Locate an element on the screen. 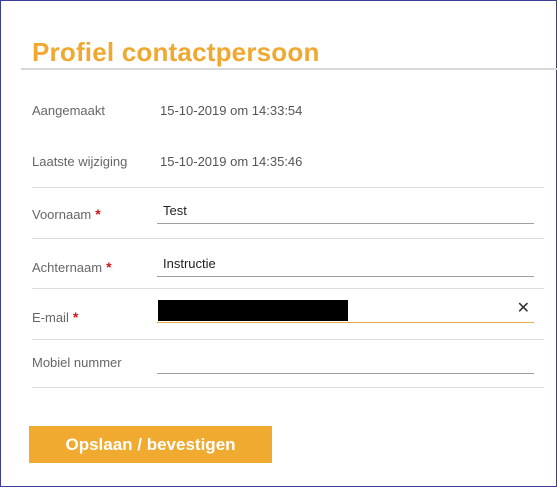  last-name-field is located at coordinates (345, 264).